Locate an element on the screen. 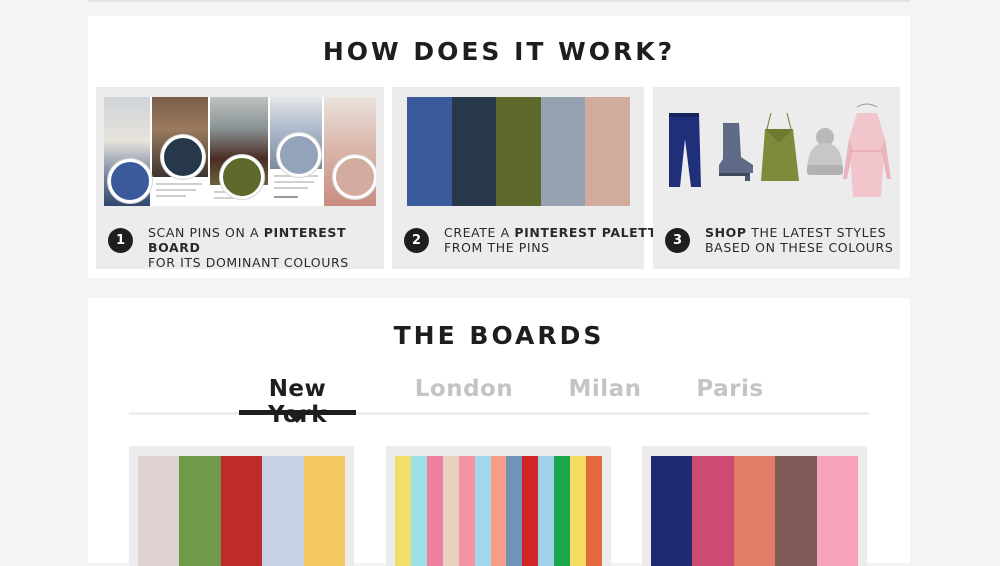 This screenshot has width=1000, height=566. step-description: CREATE A PINTEREST PALETTE FROM THE PINS is located at coordinates (555, 240).